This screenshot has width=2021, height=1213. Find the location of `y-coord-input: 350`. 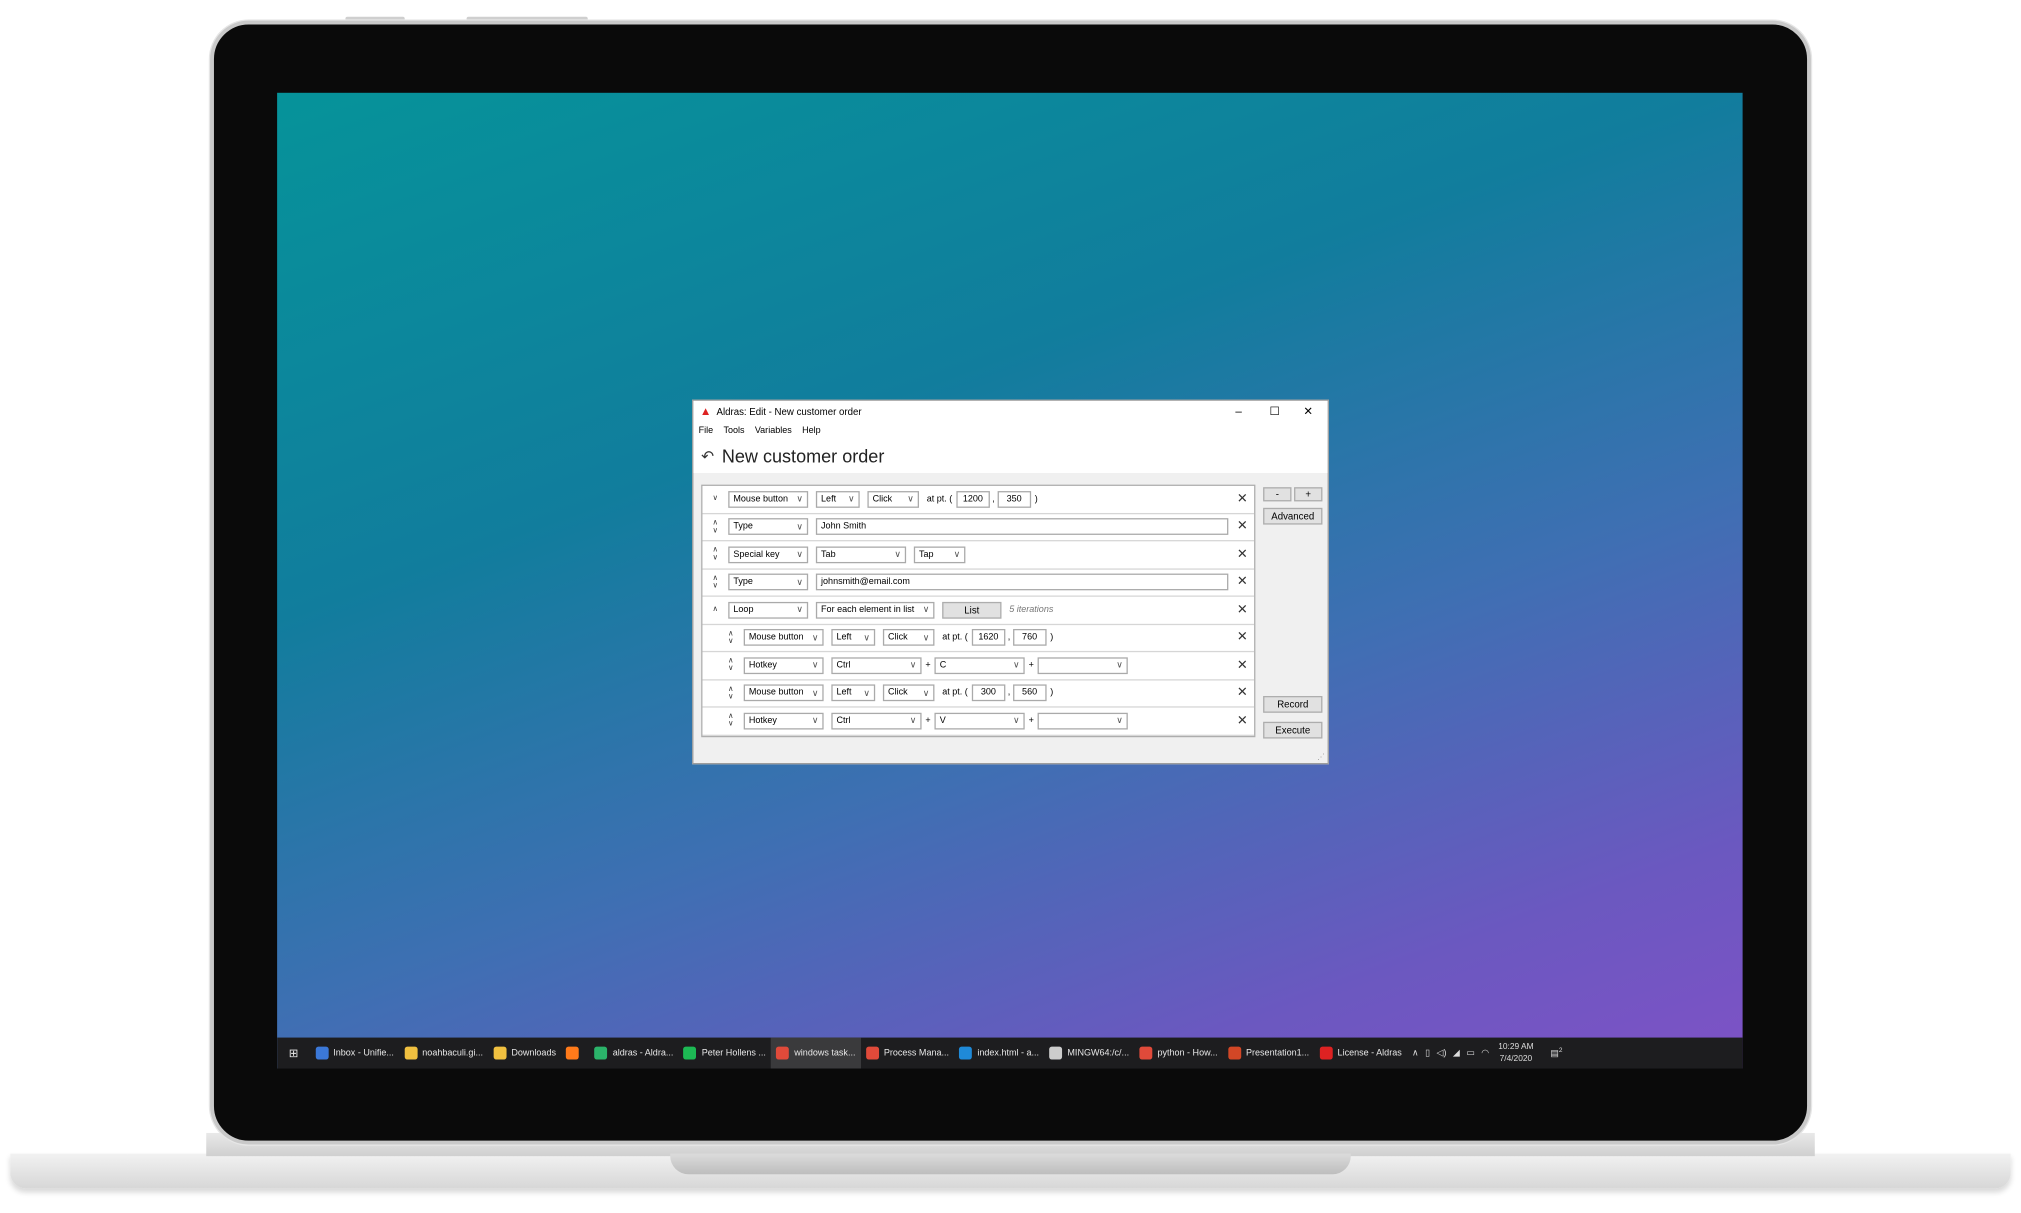

y-coord-input: 350 is located at coordinates (1014, 499).